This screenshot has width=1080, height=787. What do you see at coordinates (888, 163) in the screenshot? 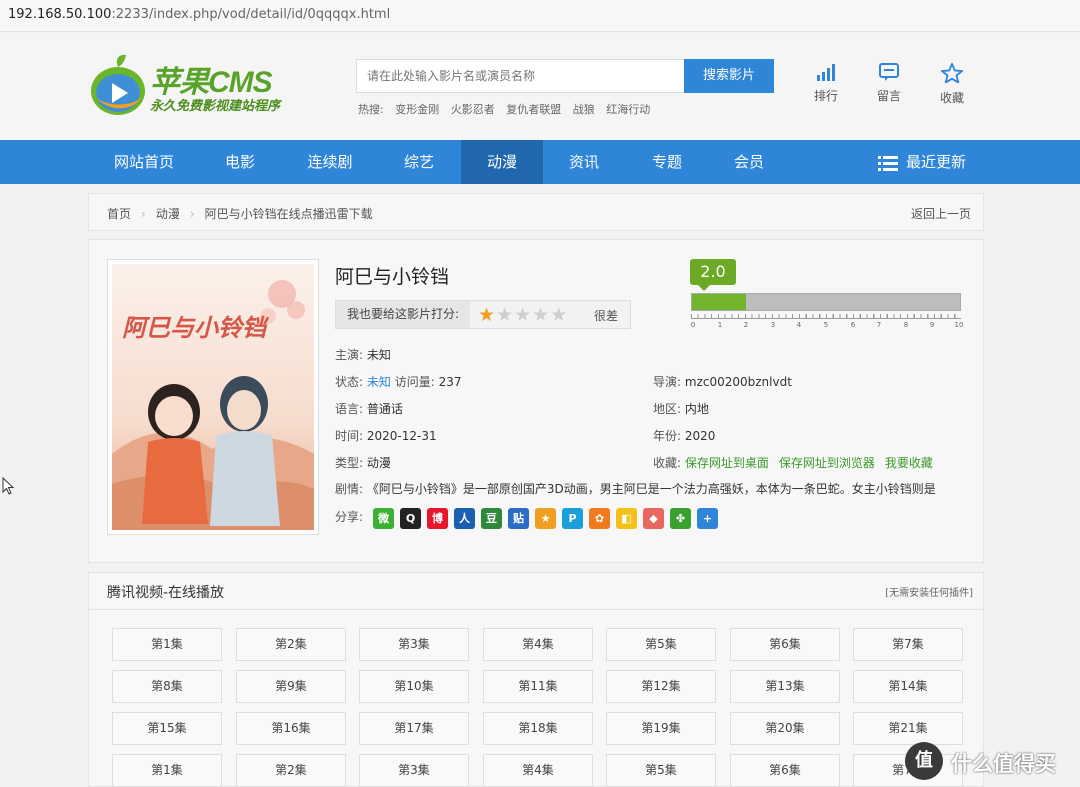
I see `list-icon` at bounding box center [888, 163].